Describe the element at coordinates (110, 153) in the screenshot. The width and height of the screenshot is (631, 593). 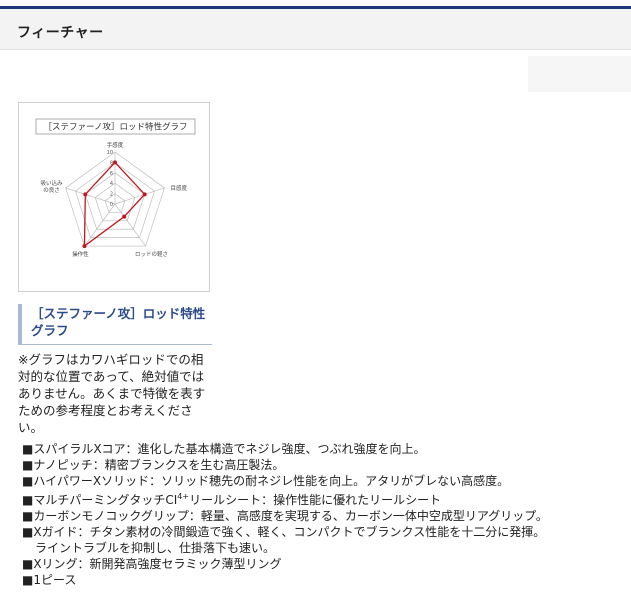
I see `radar-tick-label: 10` at that location.